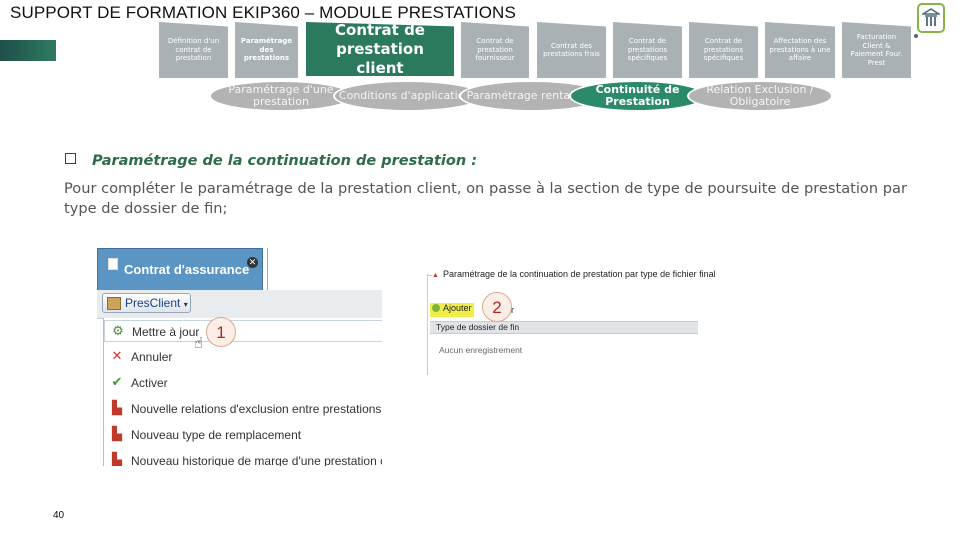 This screenshot has width=963, height=542. Describe the element at coordinates (199, 343) in the screenshot. I see `hand-cursor-icon: ☝` at that location.